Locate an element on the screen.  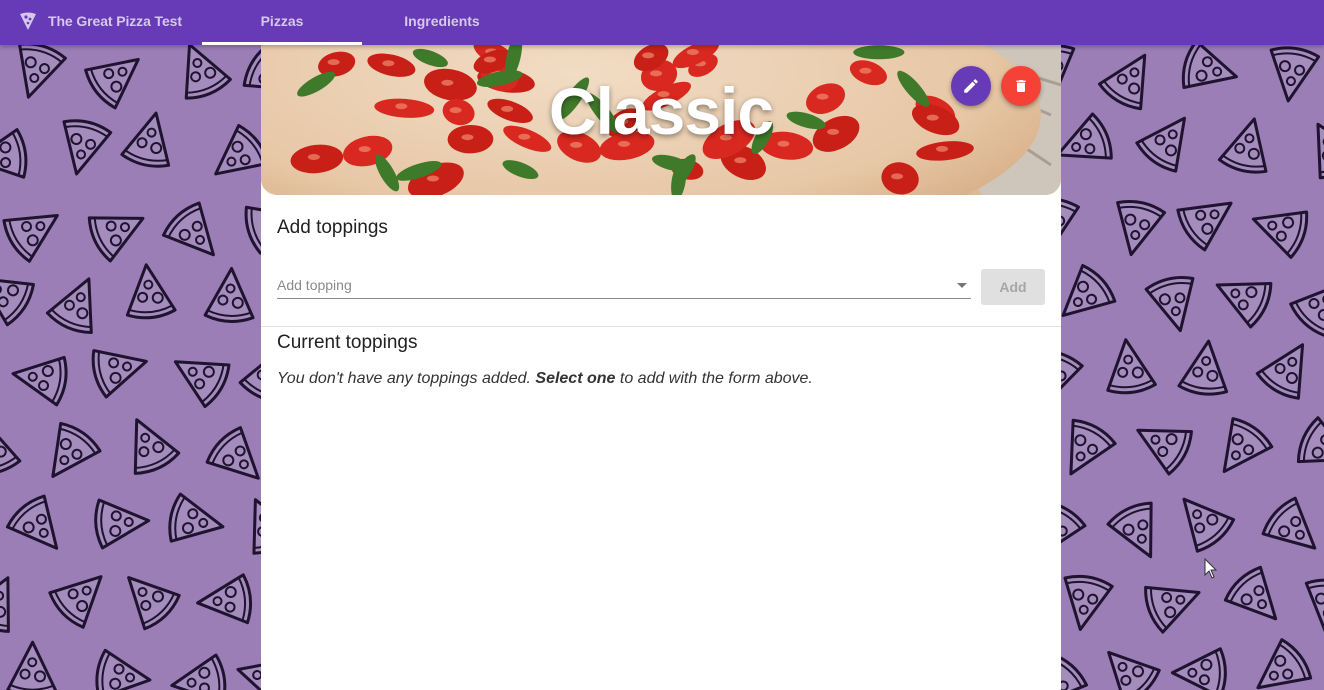
tab-pizzas: Pizzas is located at coordinates (282, 21).